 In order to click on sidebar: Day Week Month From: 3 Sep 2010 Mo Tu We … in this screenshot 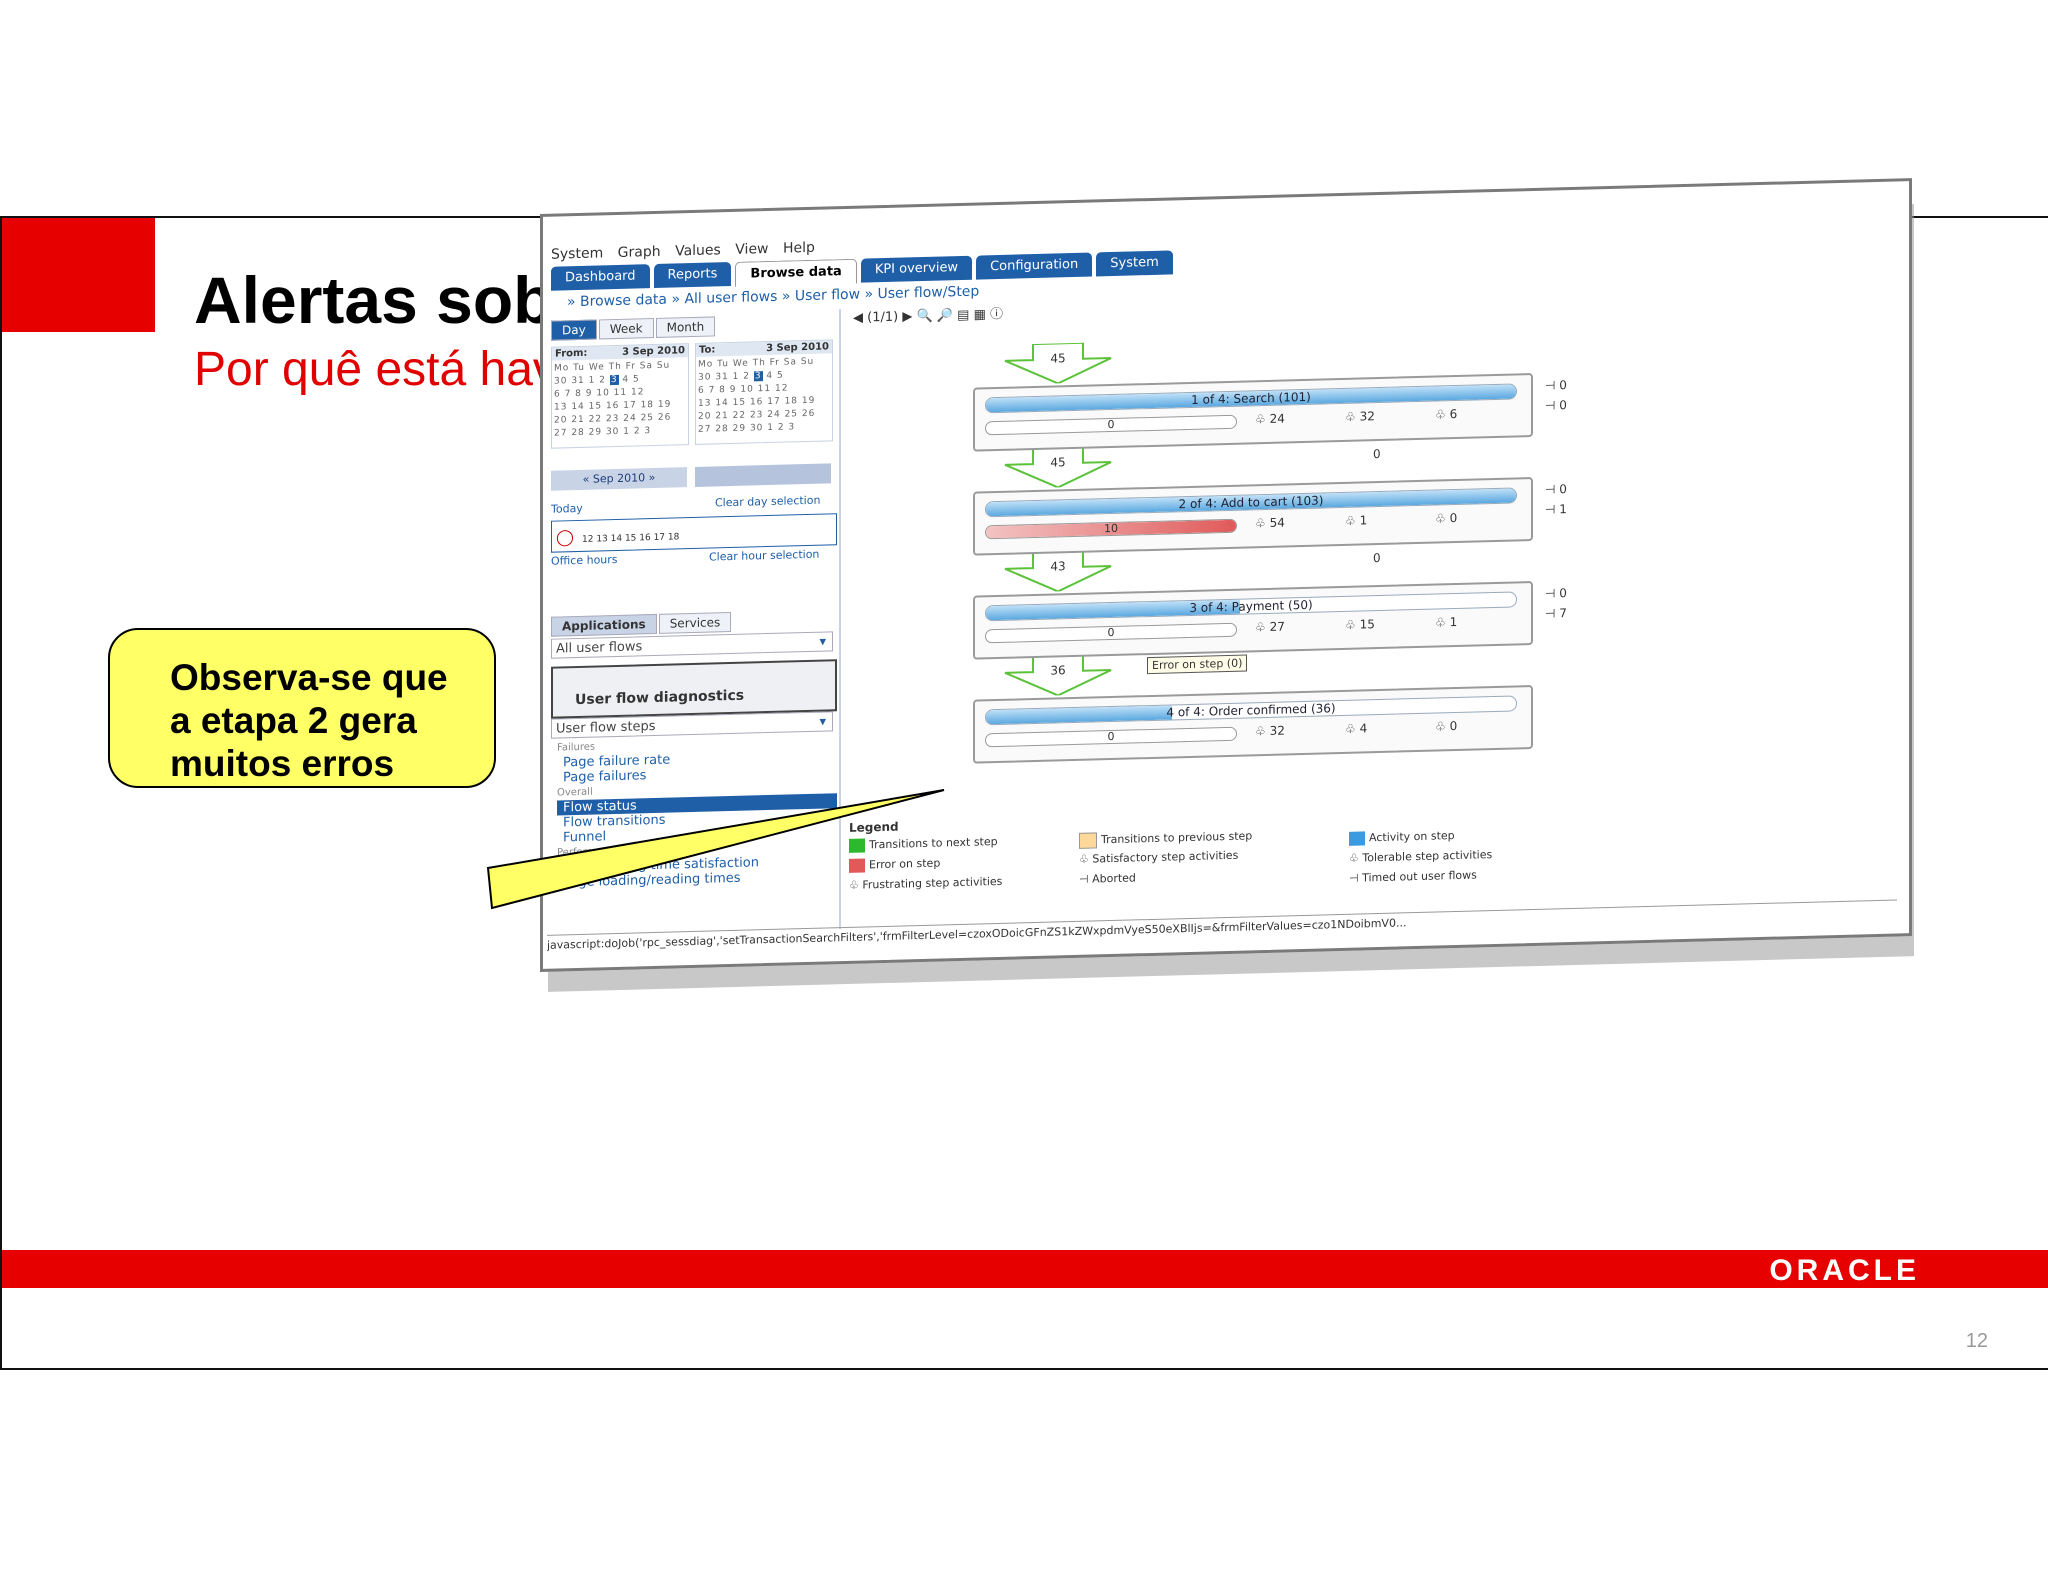, I will do `click(695, 623)`.